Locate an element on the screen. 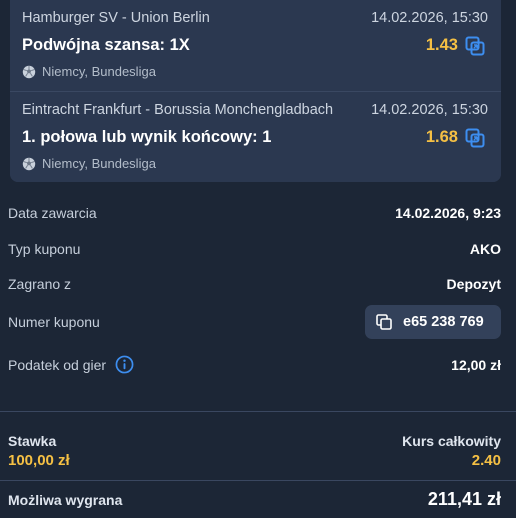 This screenshot has height=518, width=516. type-label: Typ kuponu is located at coordinates (44, 249).